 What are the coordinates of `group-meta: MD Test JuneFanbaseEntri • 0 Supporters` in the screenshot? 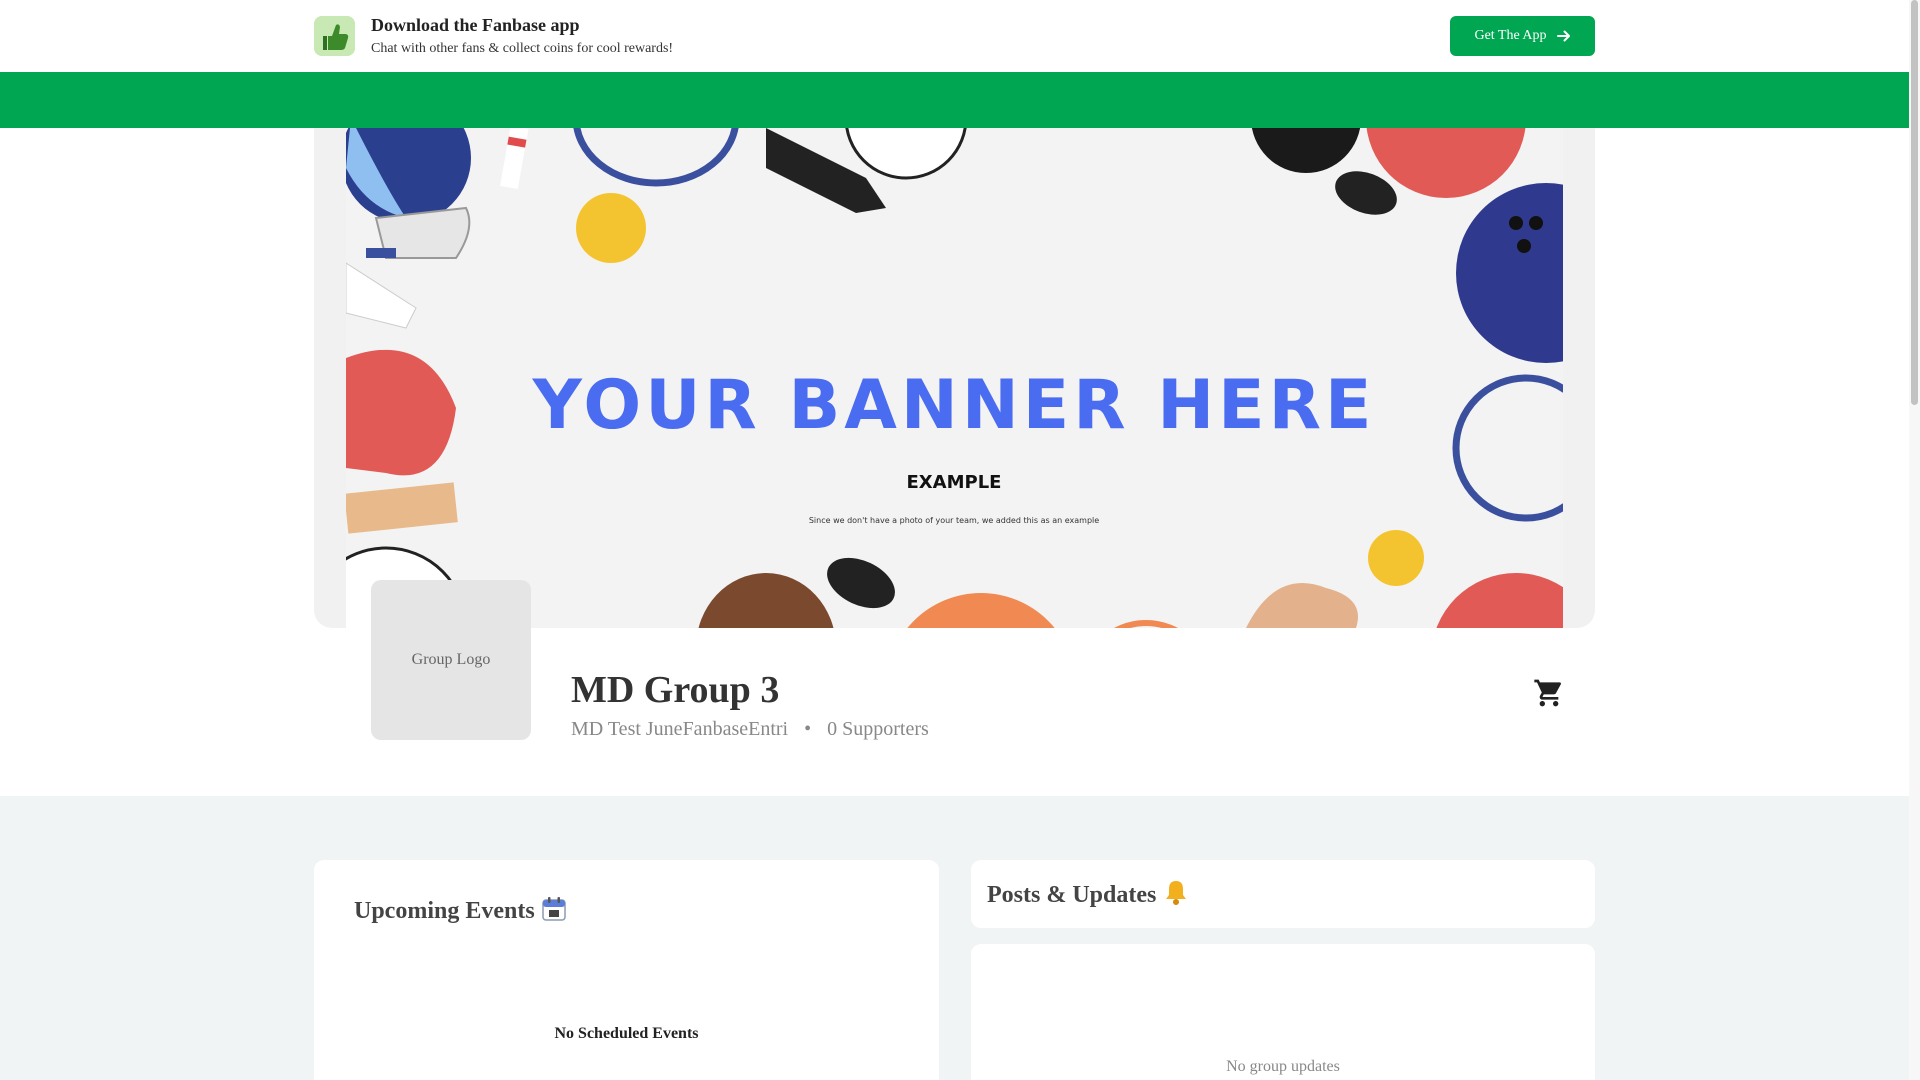 It's located at (750, 729).